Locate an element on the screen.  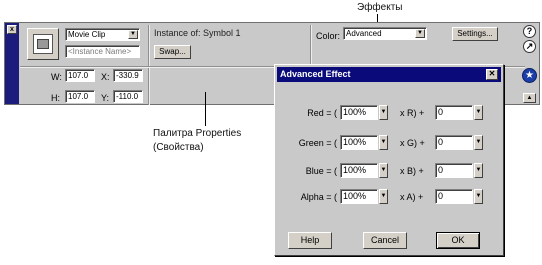
expand-arrow-icon: ↗ is located at coordinates (529, 46).